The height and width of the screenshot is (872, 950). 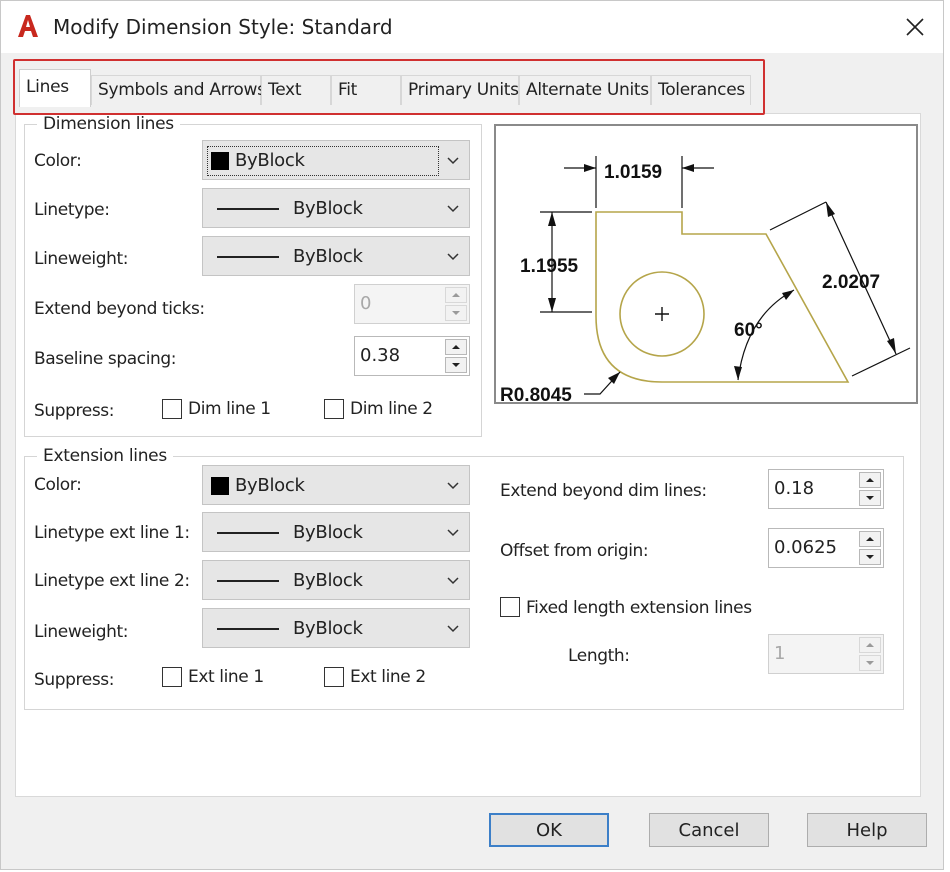 I want to click on tab-alternate-units: Alternate Units, so click(x=585, y=90).